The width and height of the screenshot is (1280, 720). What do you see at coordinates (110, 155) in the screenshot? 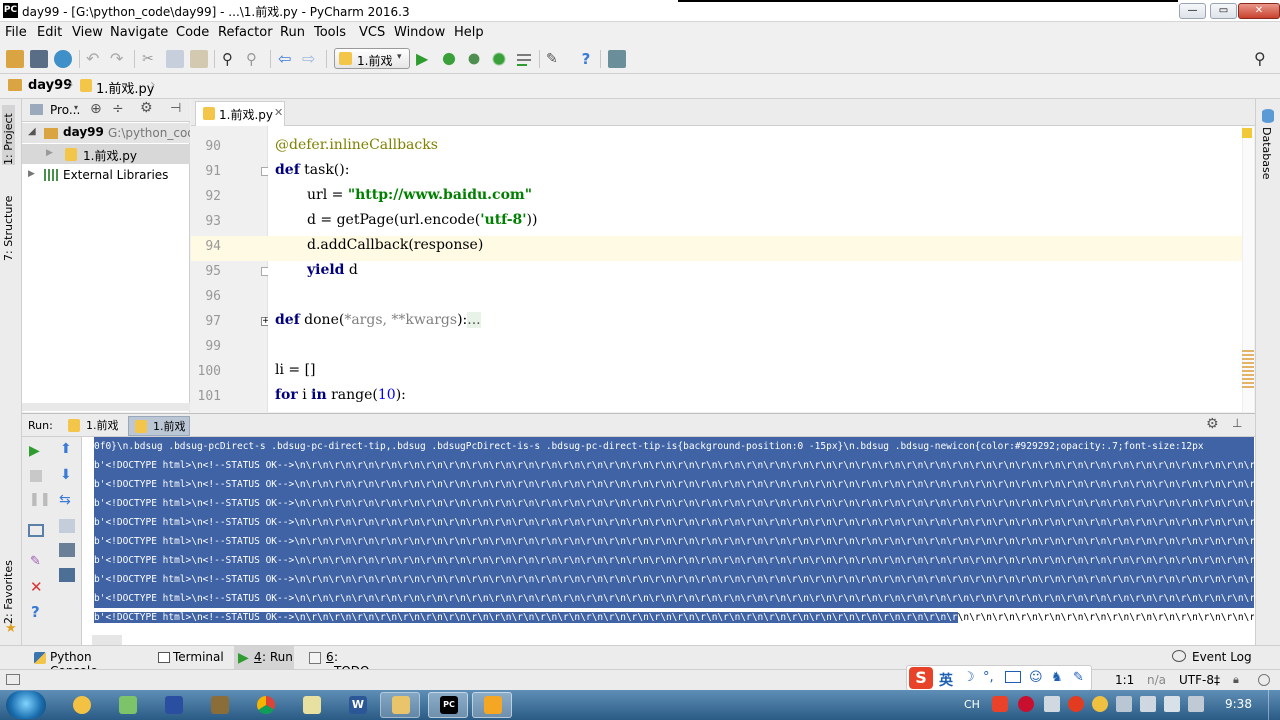
I see `tree-item-file: 1.前戏.py` at bounding box center [110, 155].